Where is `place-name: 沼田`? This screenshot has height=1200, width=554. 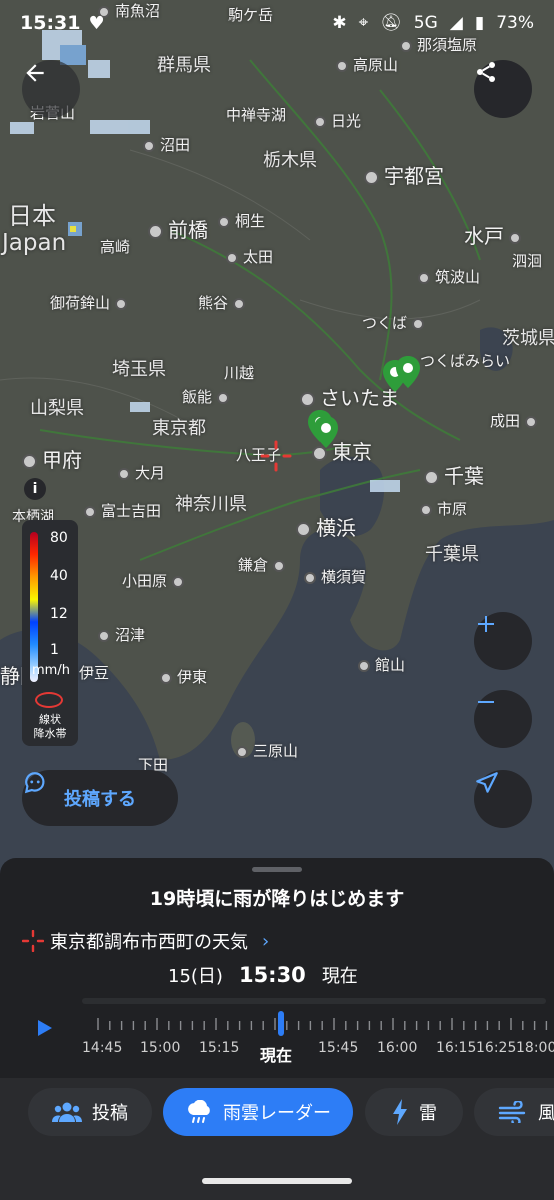
place-name: 沼田 is located at coordinates (175, 145).